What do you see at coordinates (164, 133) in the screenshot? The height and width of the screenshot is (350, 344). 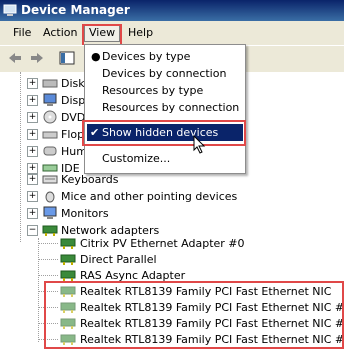 I see `show-hidden-highlight-box` at bounding box center [164, 133].